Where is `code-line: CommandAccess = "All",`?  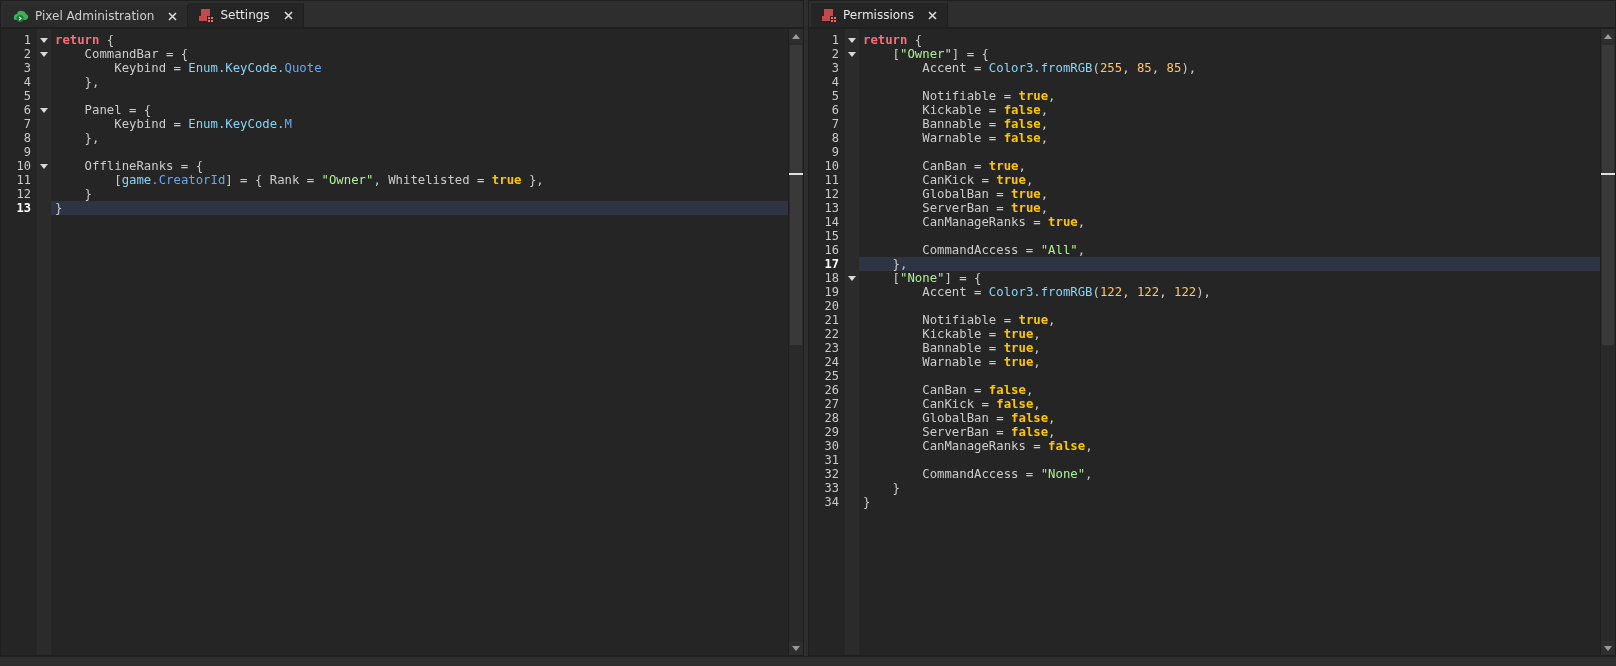 code-line: CommandAccess = "All", is located at coordinates (1003, 250).